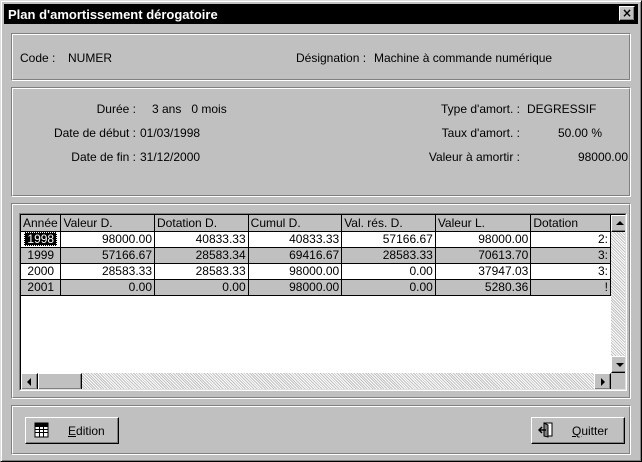  I want to click on cell-dotation-d: 28583.34, so click(201, 255).